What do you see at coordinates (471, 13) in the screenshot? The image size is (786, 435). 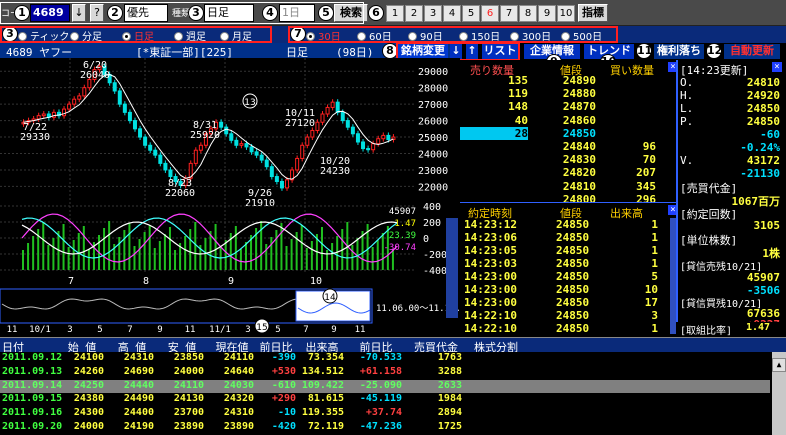 I see `number-button-5: 5` at bounding box center [471, 13].